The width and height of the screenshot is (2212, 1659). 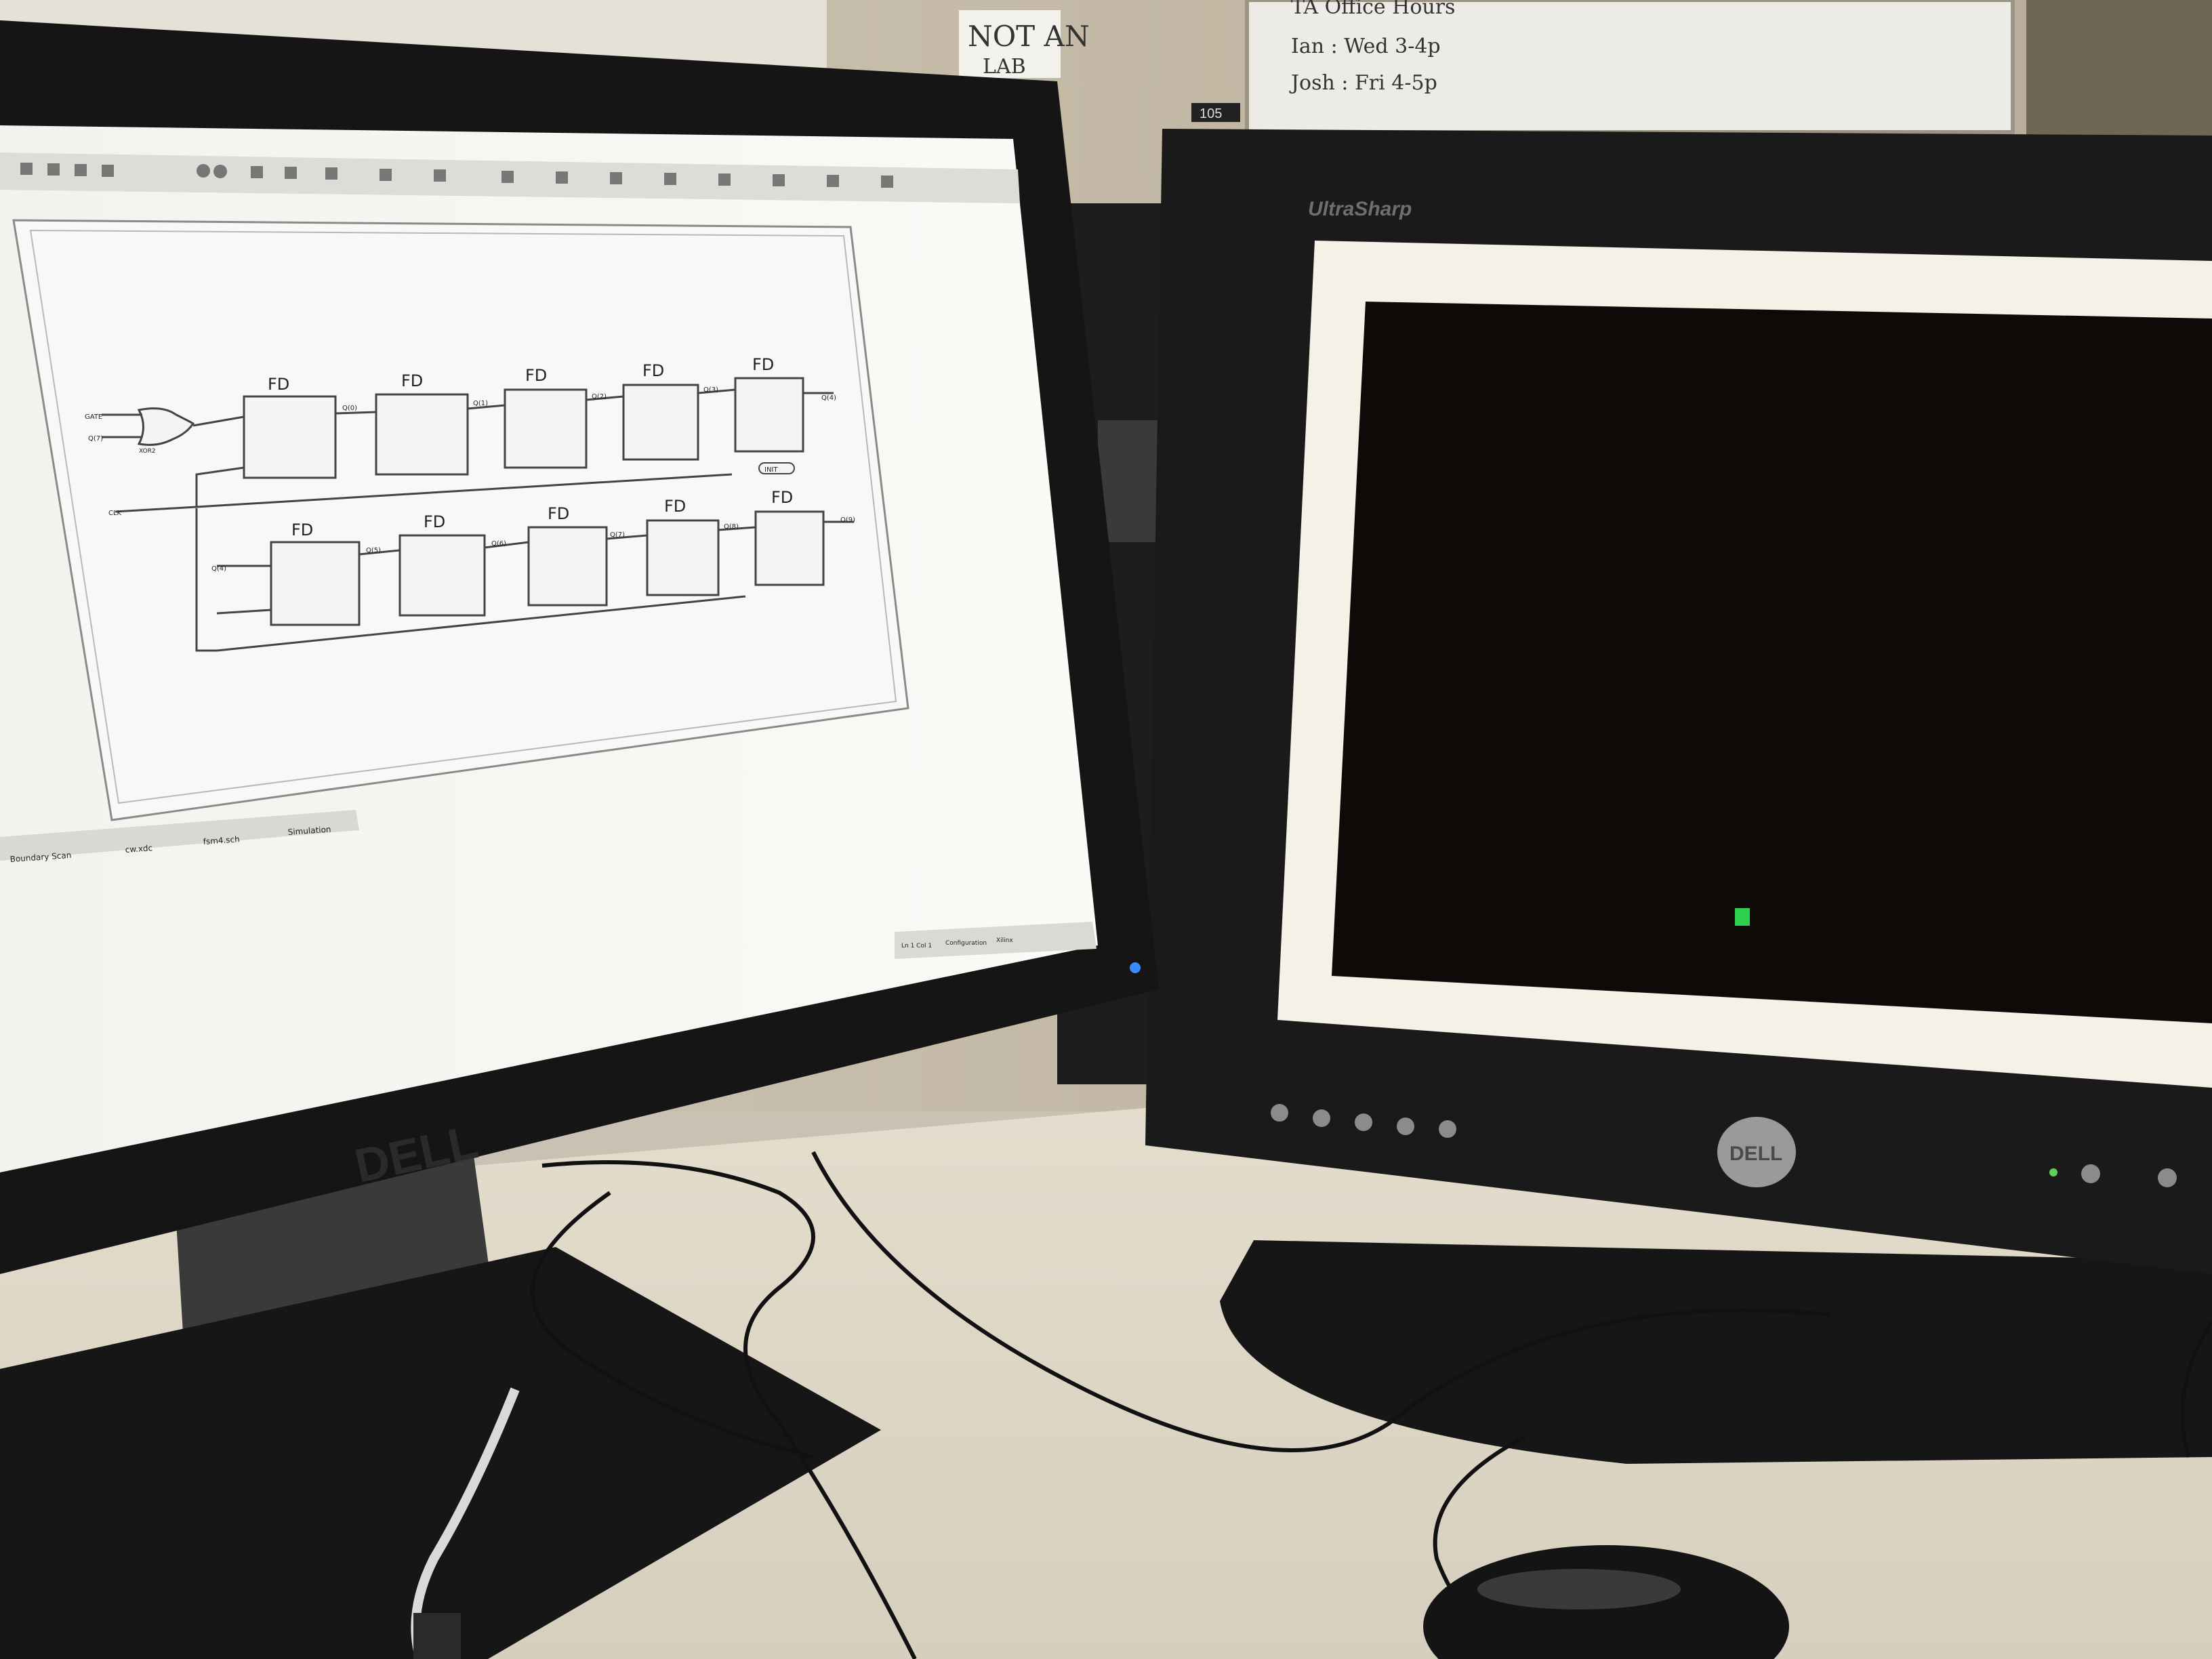 I want to click on net-label: Q(5), so click(x=373, y=550).